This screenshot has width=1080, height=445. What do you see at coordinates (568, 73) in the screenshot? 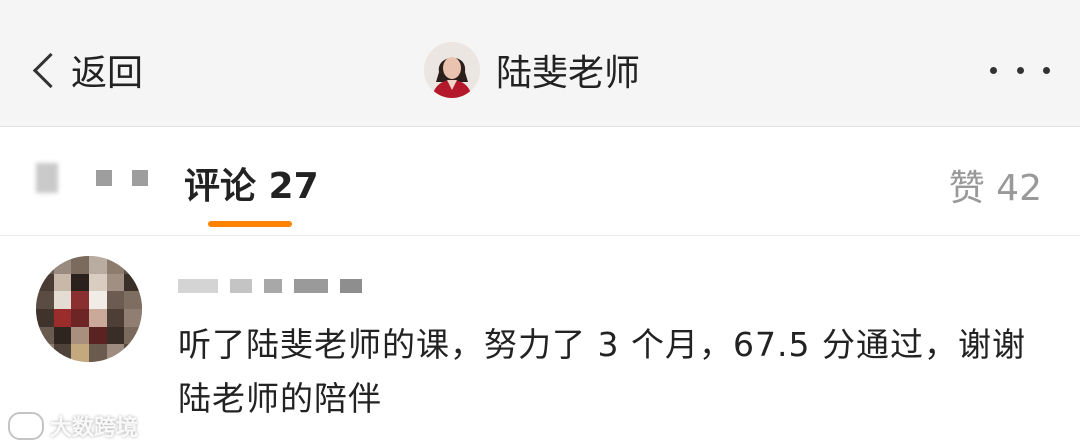
I see `page-title: 陆斐老师` at bounding box center [568, 73].